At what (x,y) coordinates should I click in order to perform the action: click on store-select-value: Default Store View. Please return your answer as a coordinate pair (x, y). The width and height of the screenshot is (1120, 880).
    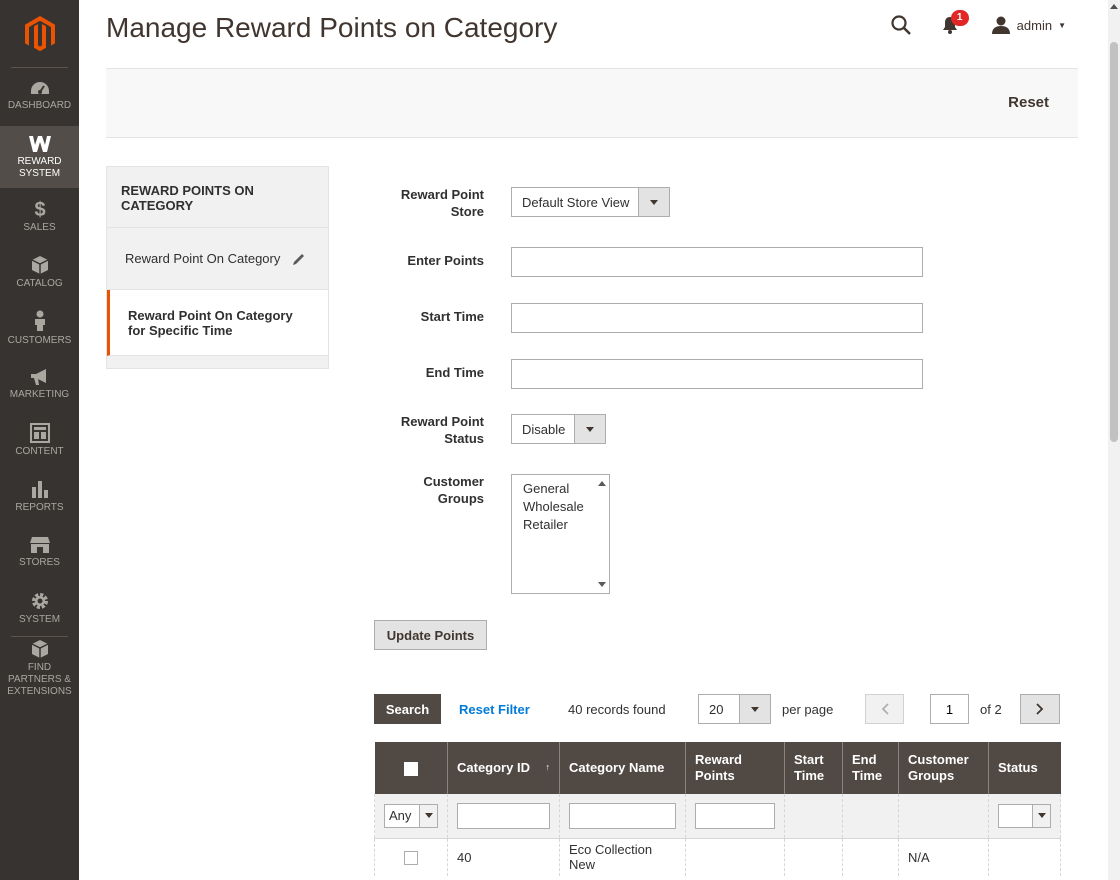
    Looking at the image, I should click on (576, 202).